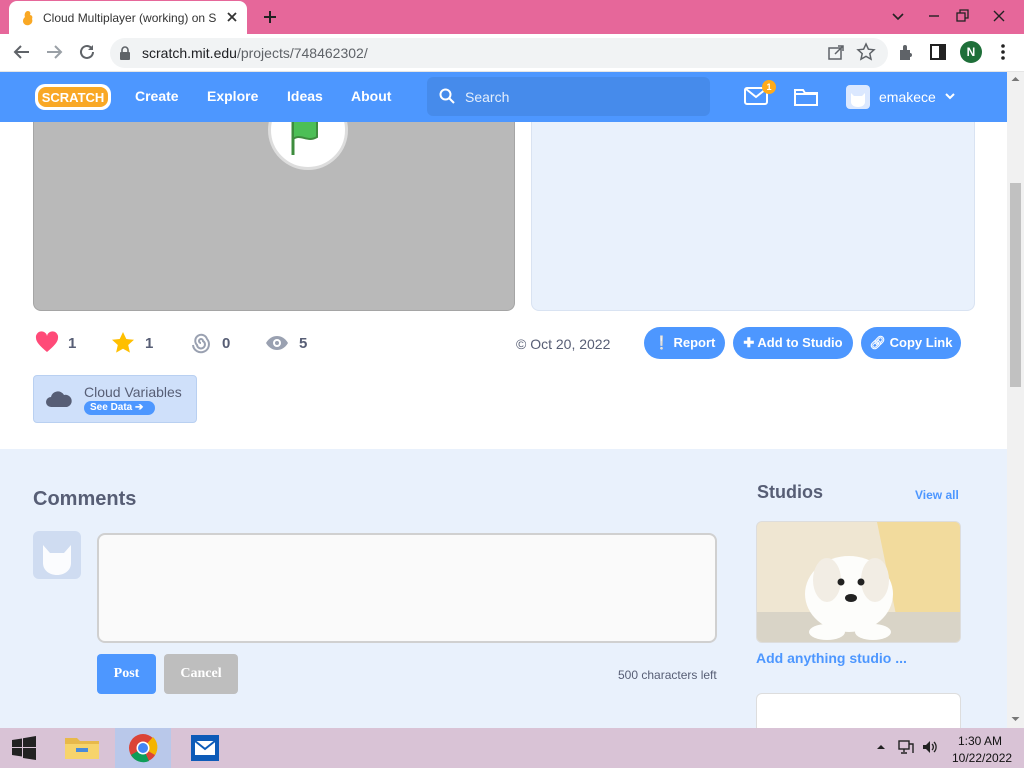 Image resolution: width=1024 pixels, height=768 pixels. Describe the element at coordinates (1015, 285) in the screenshot. I see `scrollbar-thumb` at that location.